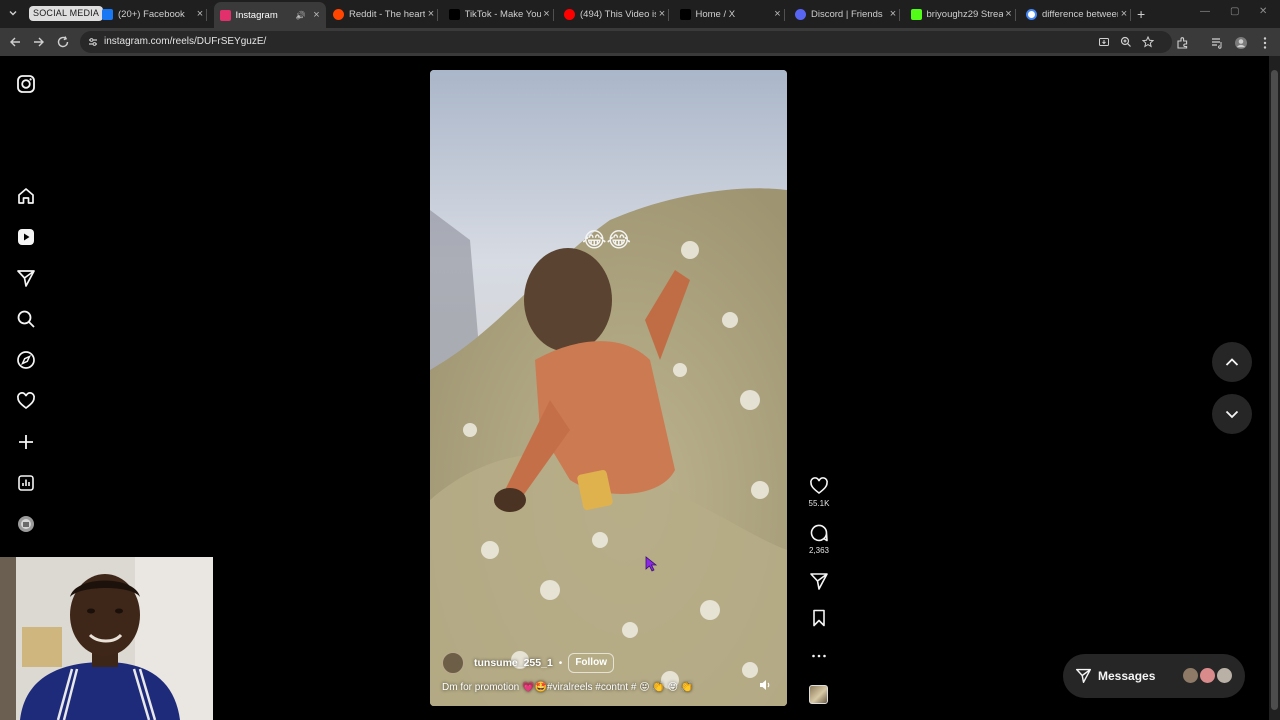 This screenshot has height=720, width=1280. Describe the element at coordinates (26, 278) in the screenshot. I see `direct-messages-icon` at that location.